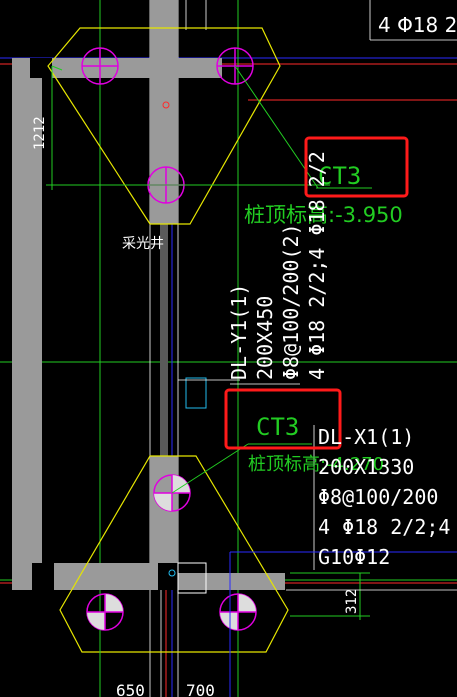  What do you see at coordinates (196, 393) in the screenshot?
I see `small-cyan-rect` at bounding box center [196, 393].